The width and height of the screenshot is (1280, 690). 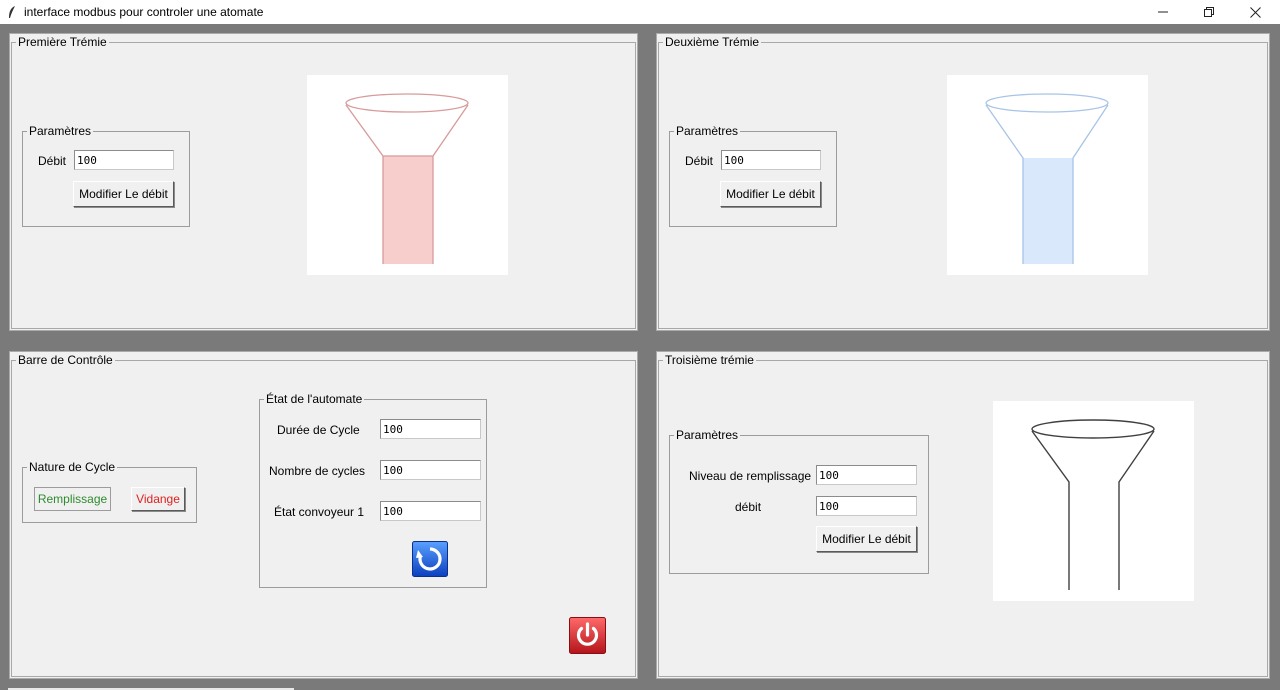 What do you see at coordinates (314, 399) in the screenshot?
I see `plc-state-title: État de l'automate` at bounding box center [314, 399].